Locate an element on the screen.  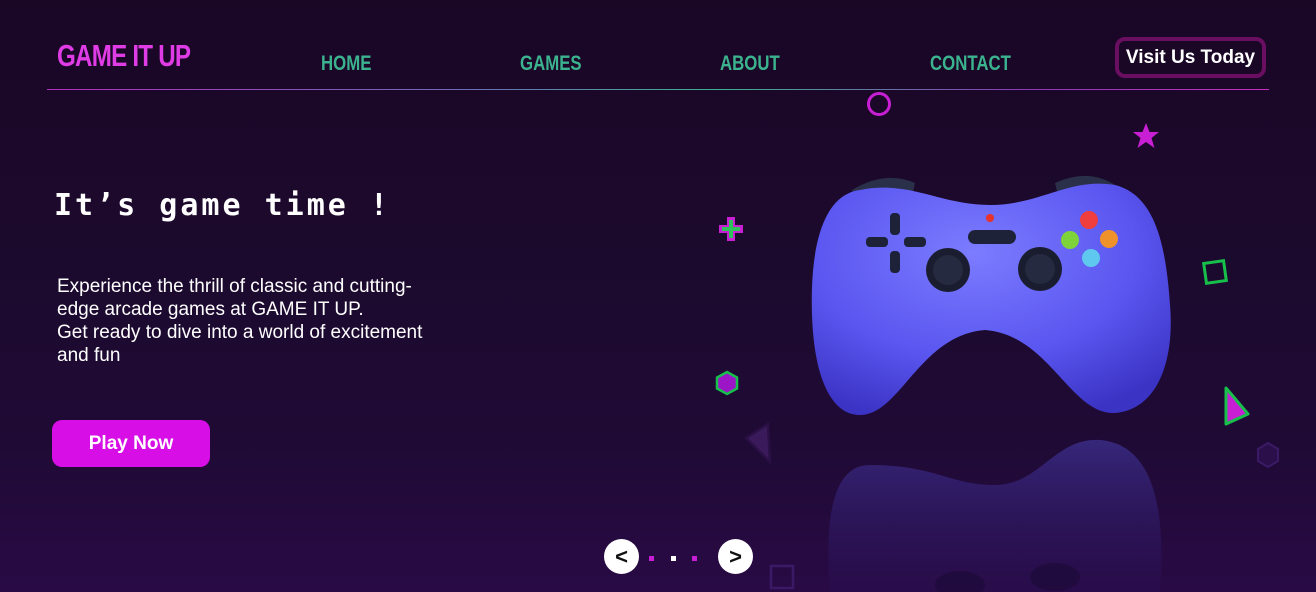
brand-logo: GAME IT UP is located at coordinates (124, 56).